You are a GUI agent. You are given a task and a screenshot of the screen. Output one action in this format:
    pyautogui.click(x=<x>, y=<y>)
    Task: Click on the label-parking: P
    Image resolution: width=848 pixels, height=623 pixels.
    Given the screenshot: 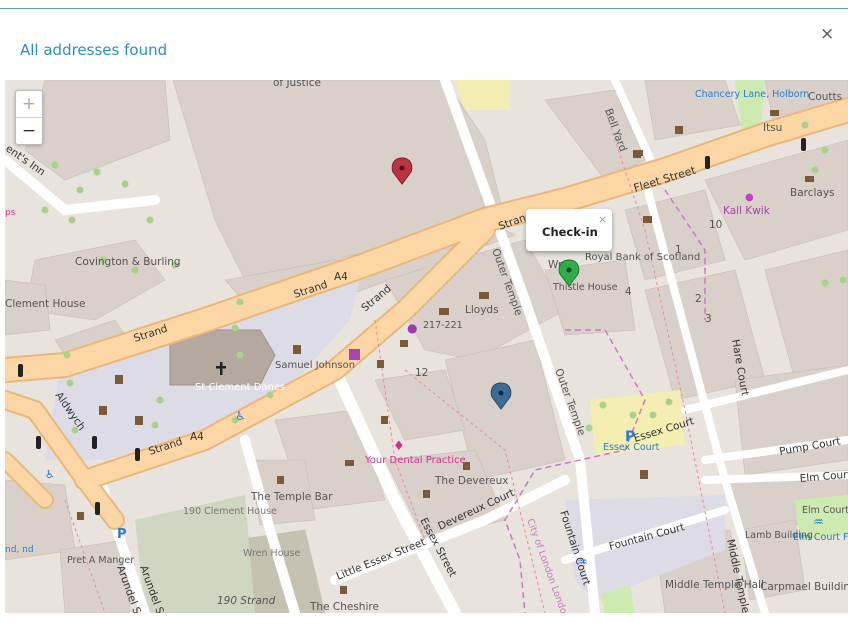 What is the action you would take?
    pyautogui.click(x=630, y=437)
    